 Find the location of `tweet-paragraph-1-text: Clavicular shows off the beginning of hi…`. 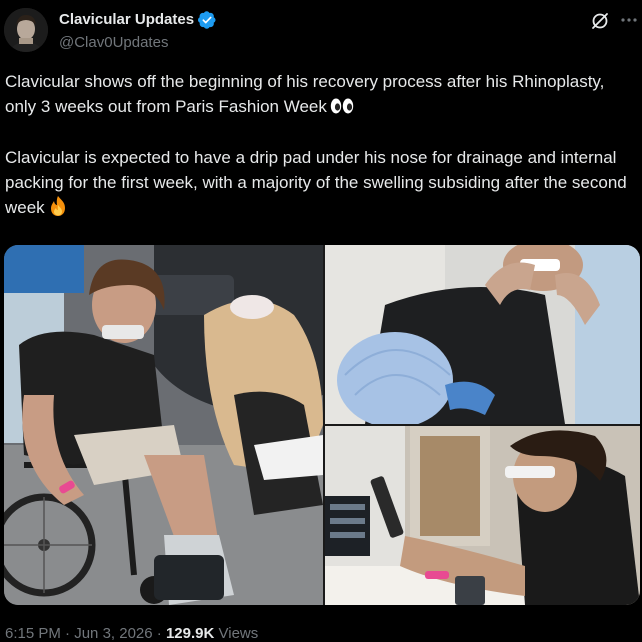

tweet-paragraph-1-text: Clavicular shows off the beginning of hi… is located at coordinates (305, 94).